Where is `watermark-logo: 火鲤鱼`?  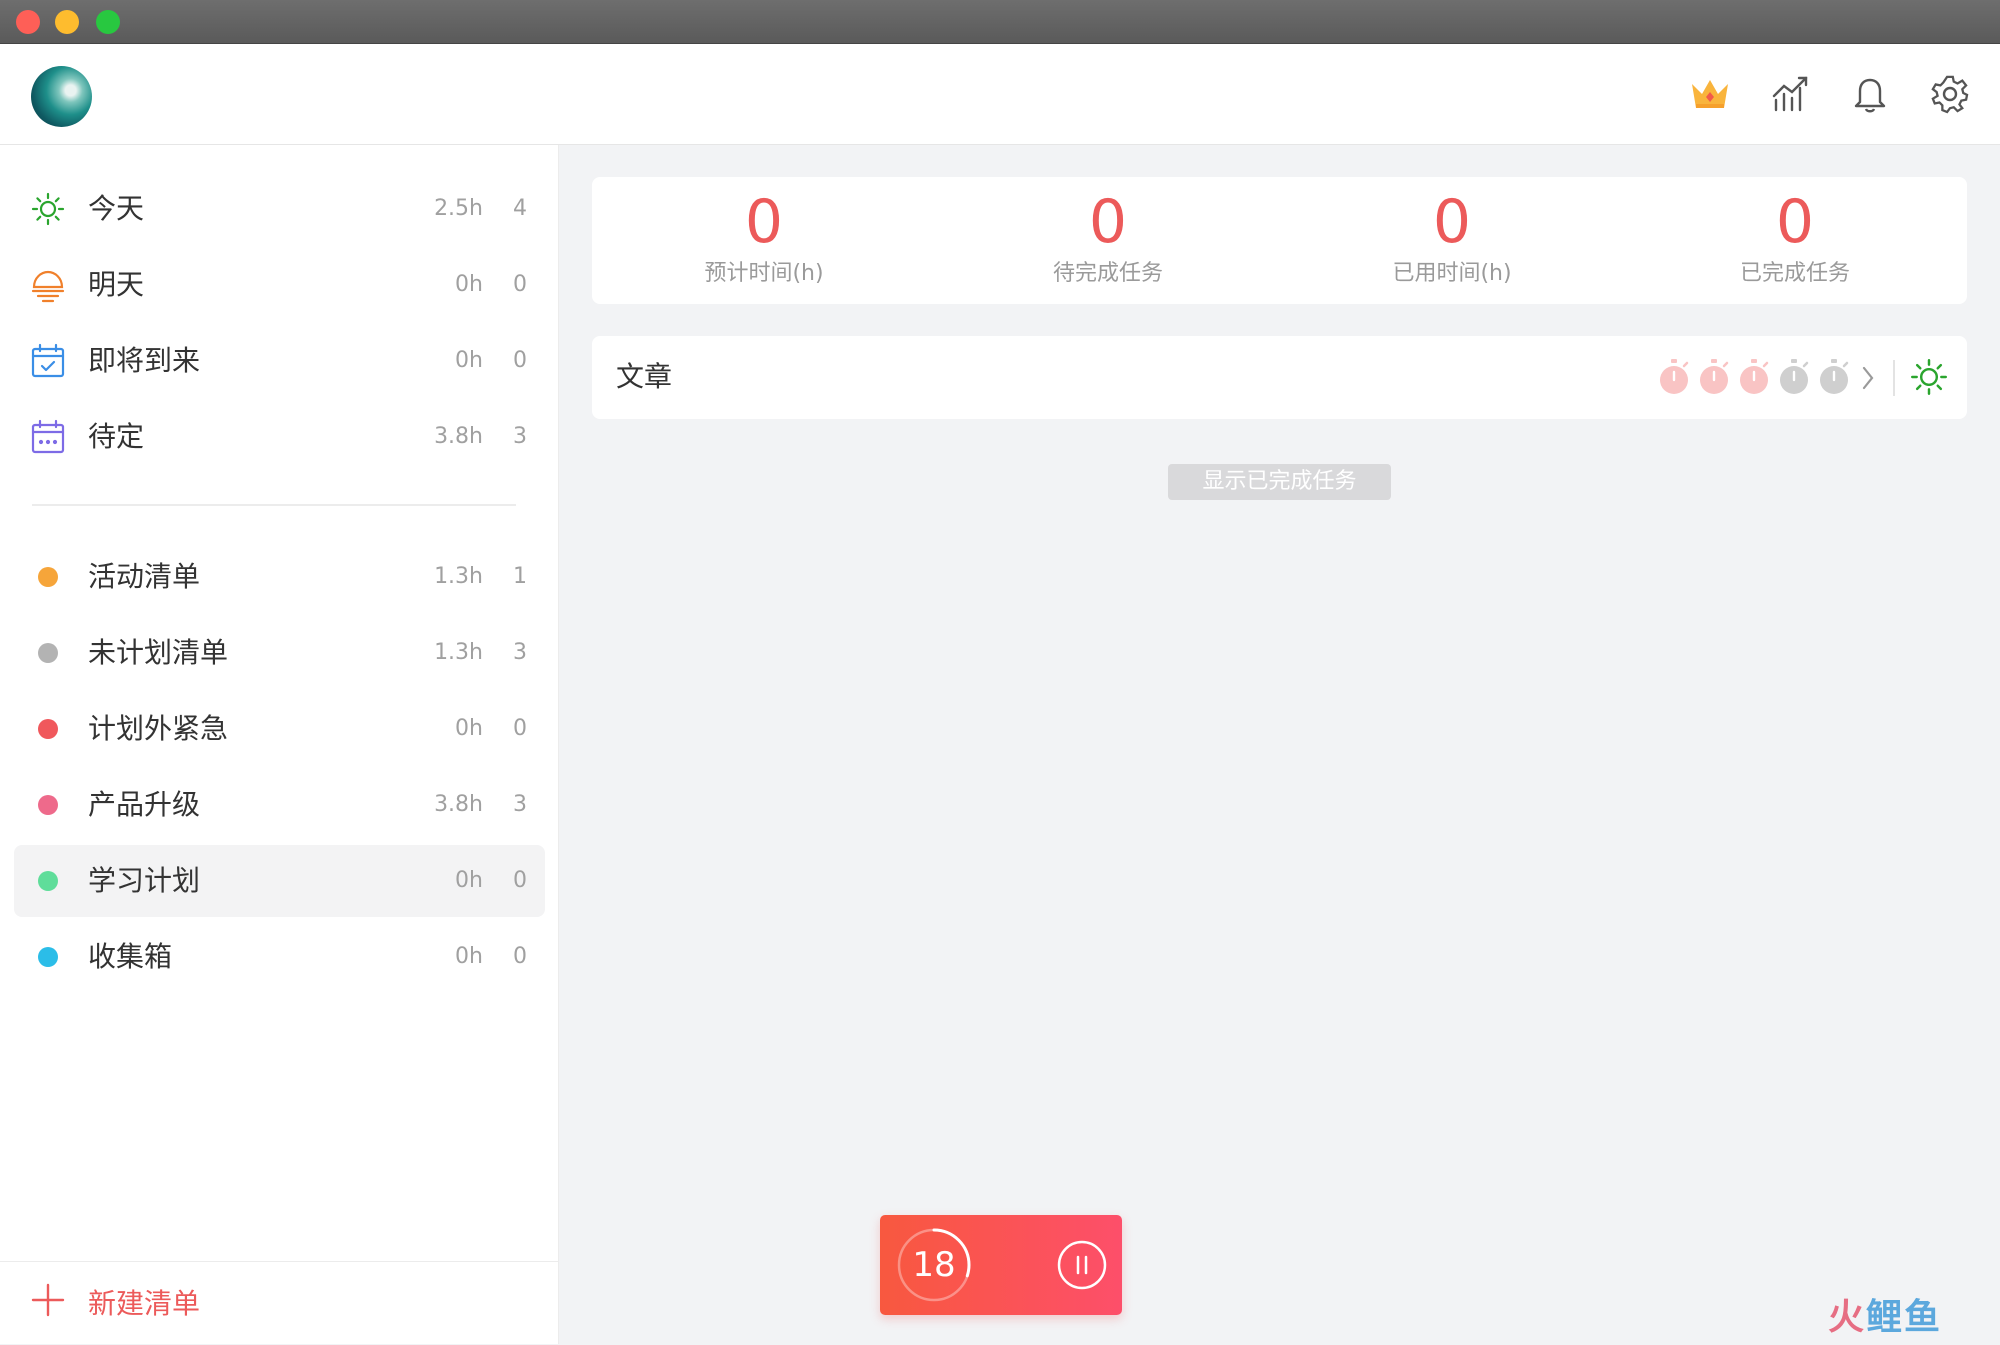
watermark-logo: 火鲤鱼 is located at coordinates (1885, 1318).